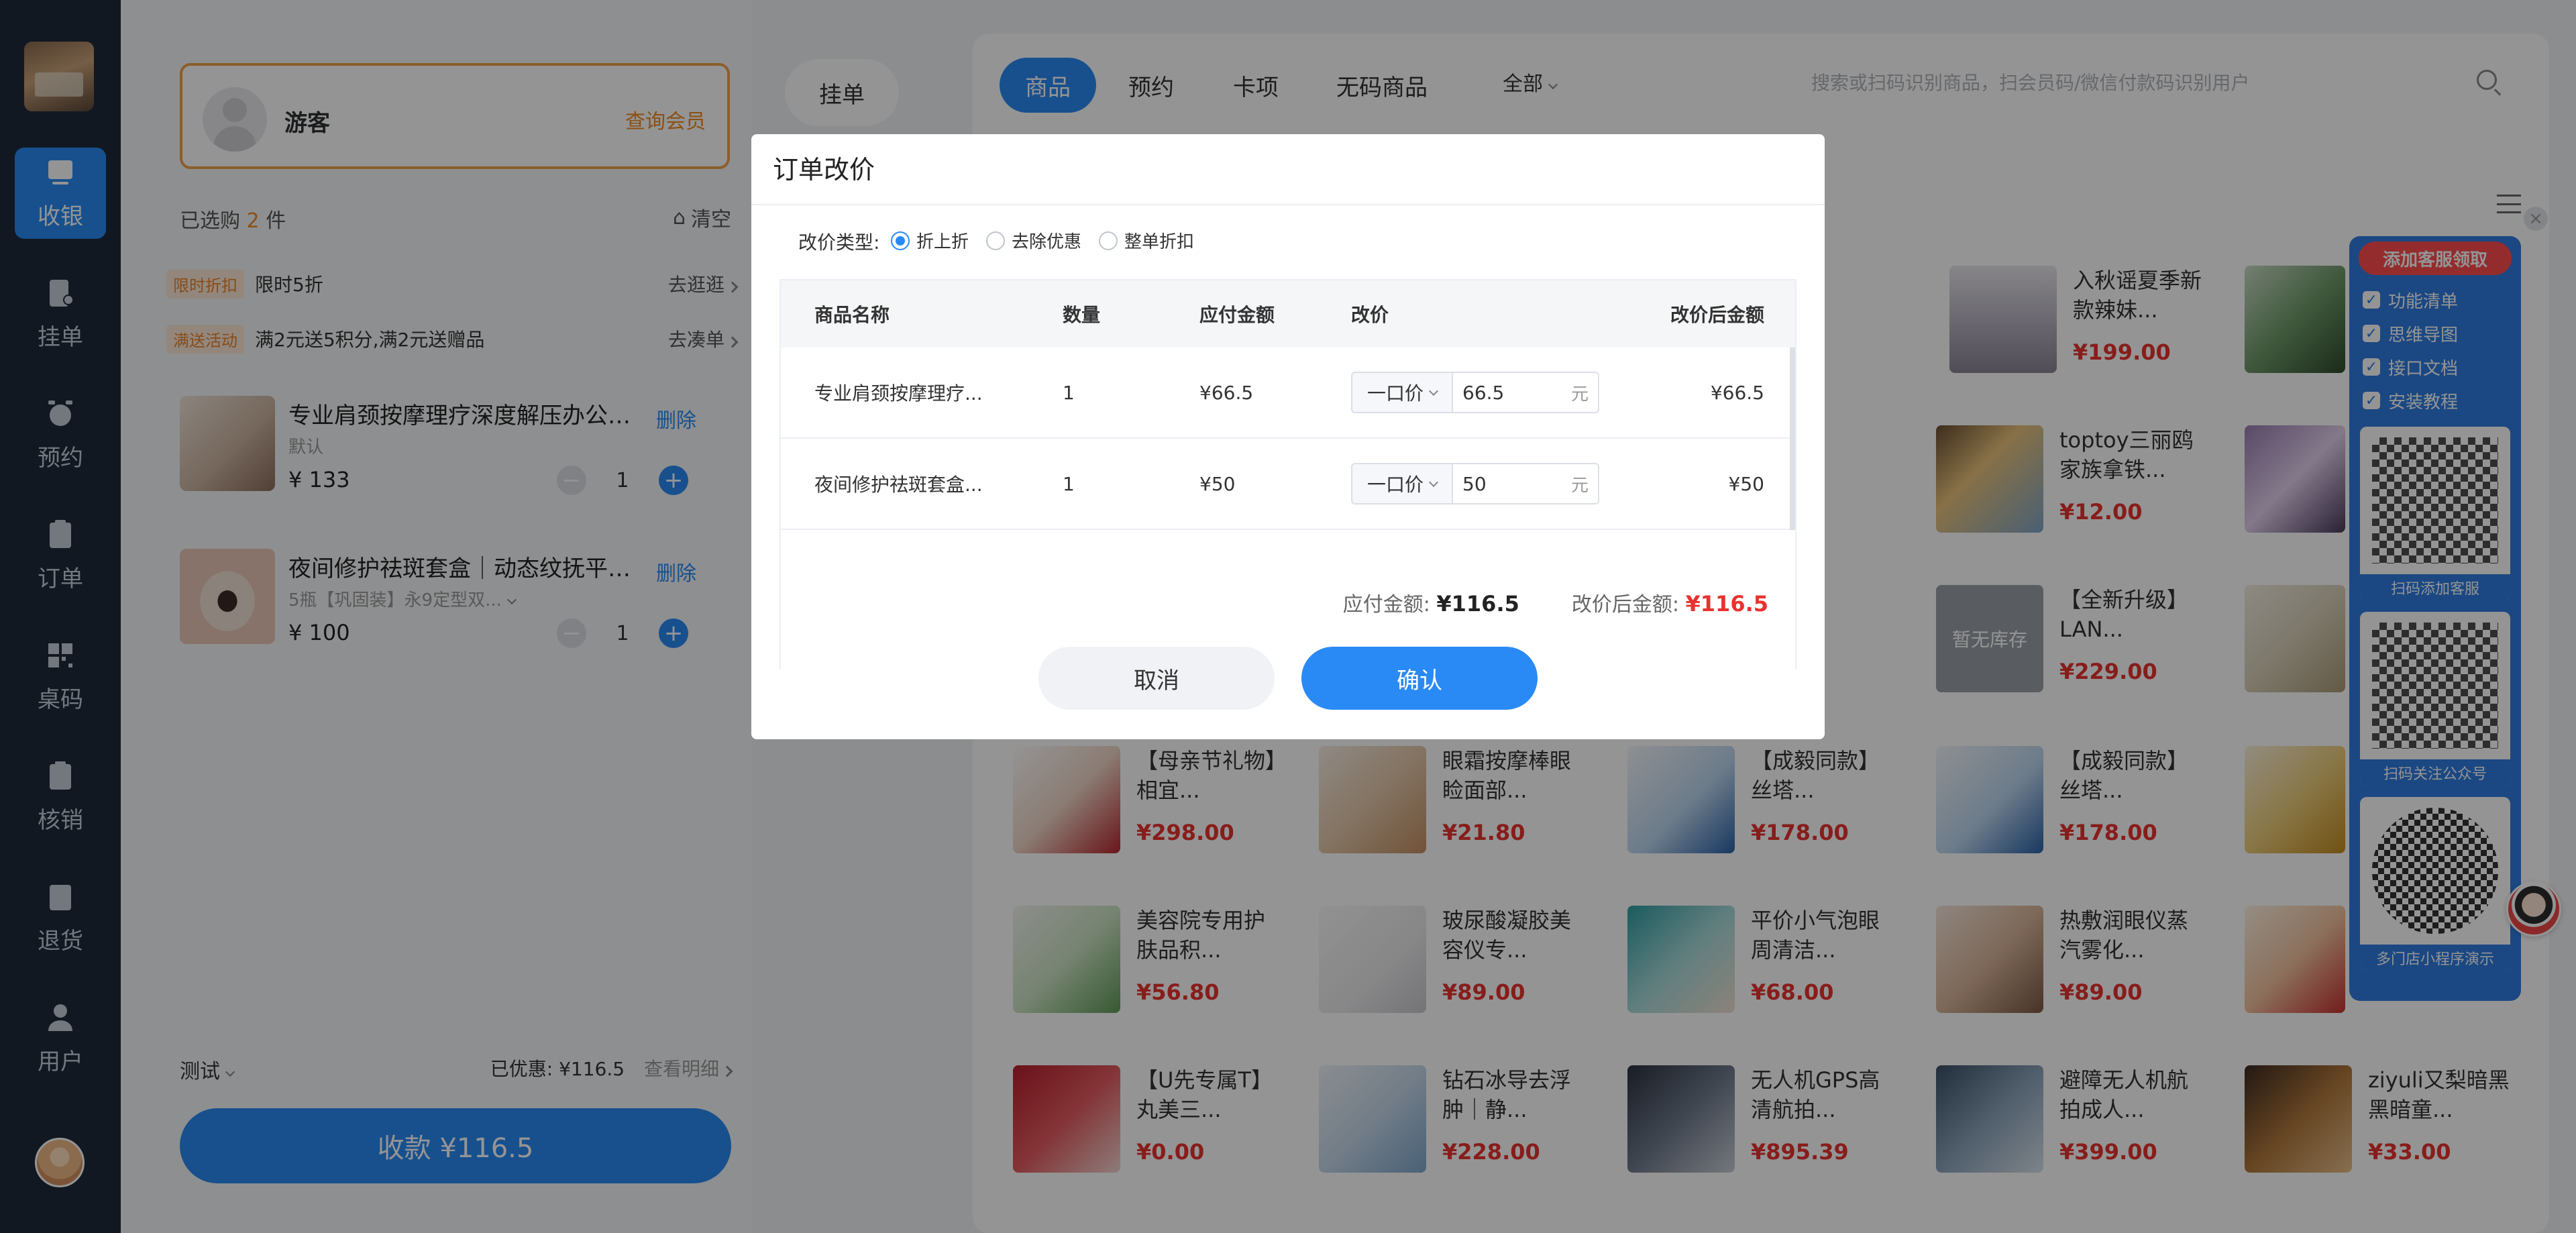  Describe the element at coordinates (1526, 393) in the screenshot. I see `price-input: 66.5 元` at that location.